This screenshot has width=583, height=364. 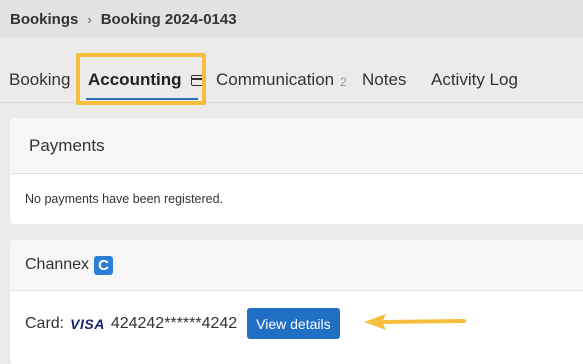 What do you see at coordinates (44, 19) in the screenshot?
I see `breadcrumb-bookings-link: Bookings` at bounding box center [44, 19].